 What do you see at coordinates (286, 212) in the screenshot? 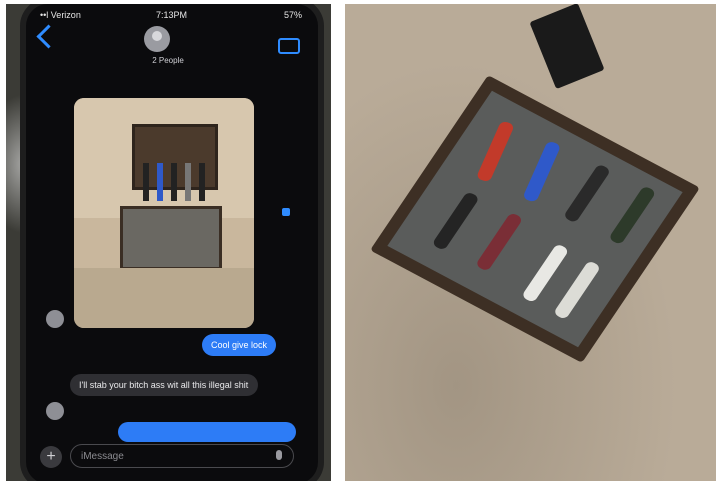
I see `reaction-icon` at bounding box center [286, 212].